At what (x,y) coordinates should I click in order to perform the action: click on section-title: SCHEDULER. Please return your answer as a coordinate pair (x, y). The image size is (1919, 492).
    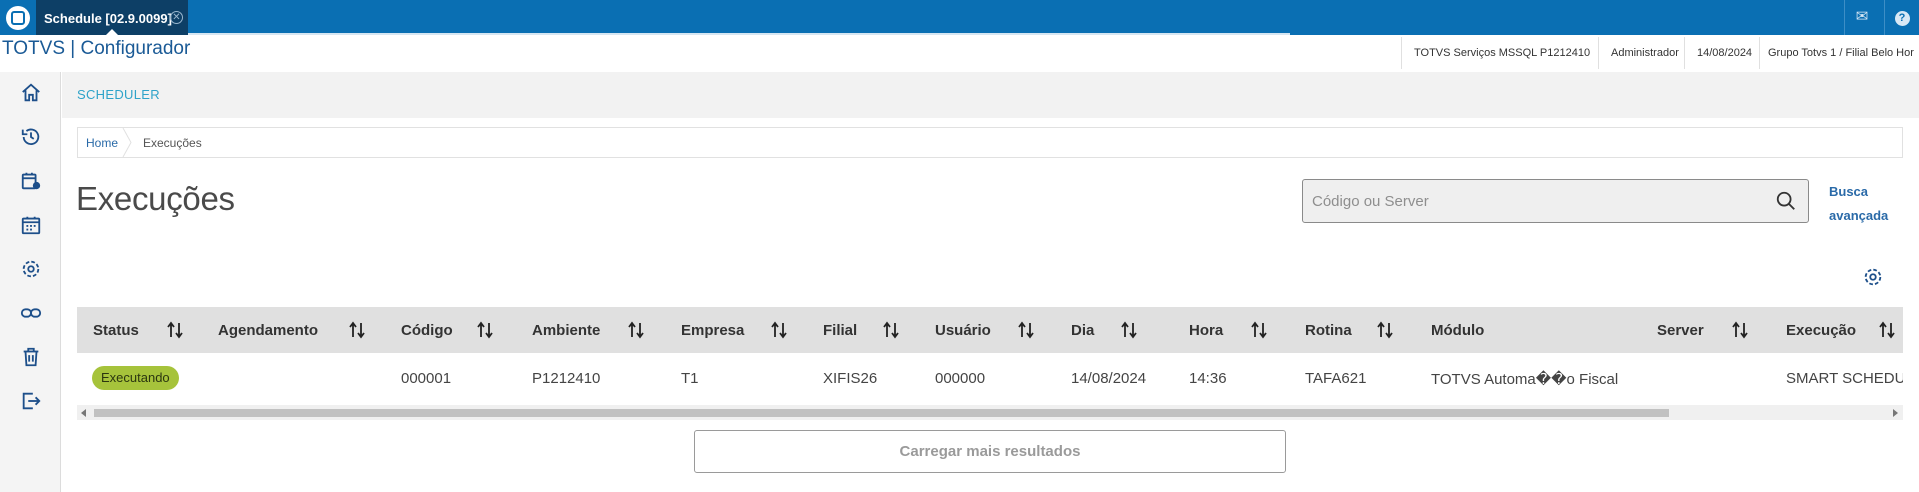
    Looking at the image, I should click on (118, 94).